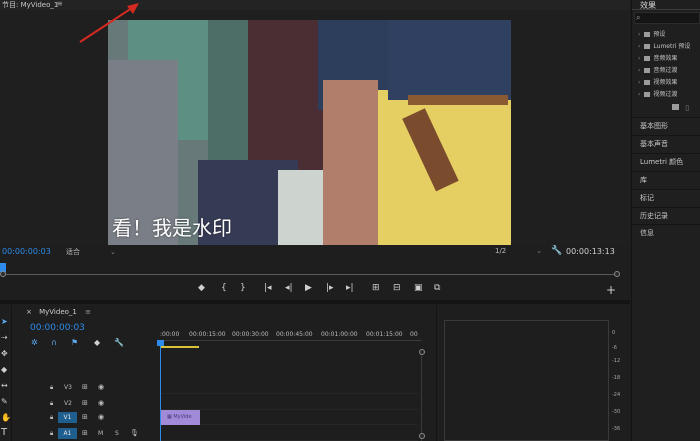 The width and height of the screenshot is (700, 441). Describe the element at coordinates (29, 312) in the screenshot. I see `close-icon: ×` at that location.